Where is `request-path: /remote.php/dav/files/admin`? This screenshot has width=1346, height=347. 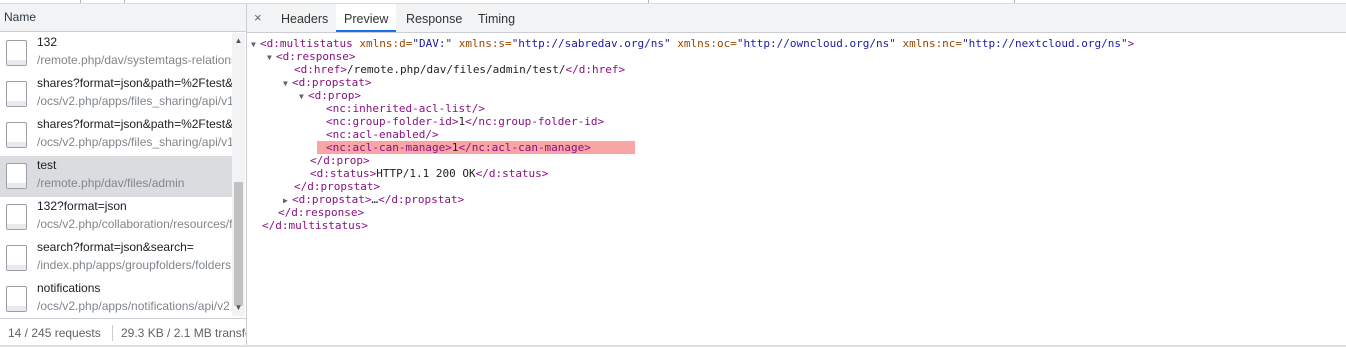
request-path: /remote.php/dav/files/admin is located at coordinates (111, 183).